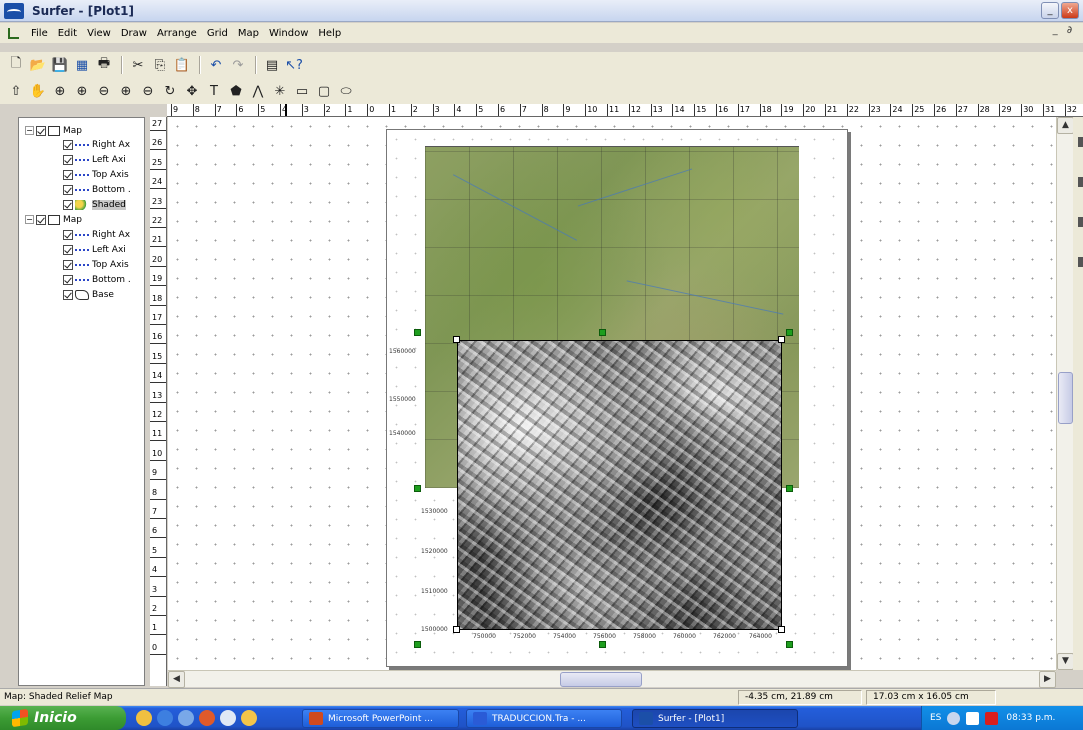  Describe the element at coordinates (96, 264) in the screenshot. I see `tree-item-top-axis-2: Top Axis` at that location.